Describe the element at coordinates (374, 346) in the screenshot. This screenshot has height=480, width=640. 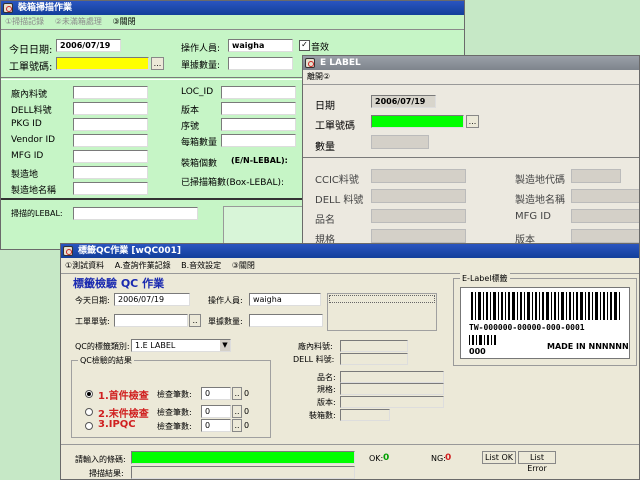
I see `info-part-field` at that location.